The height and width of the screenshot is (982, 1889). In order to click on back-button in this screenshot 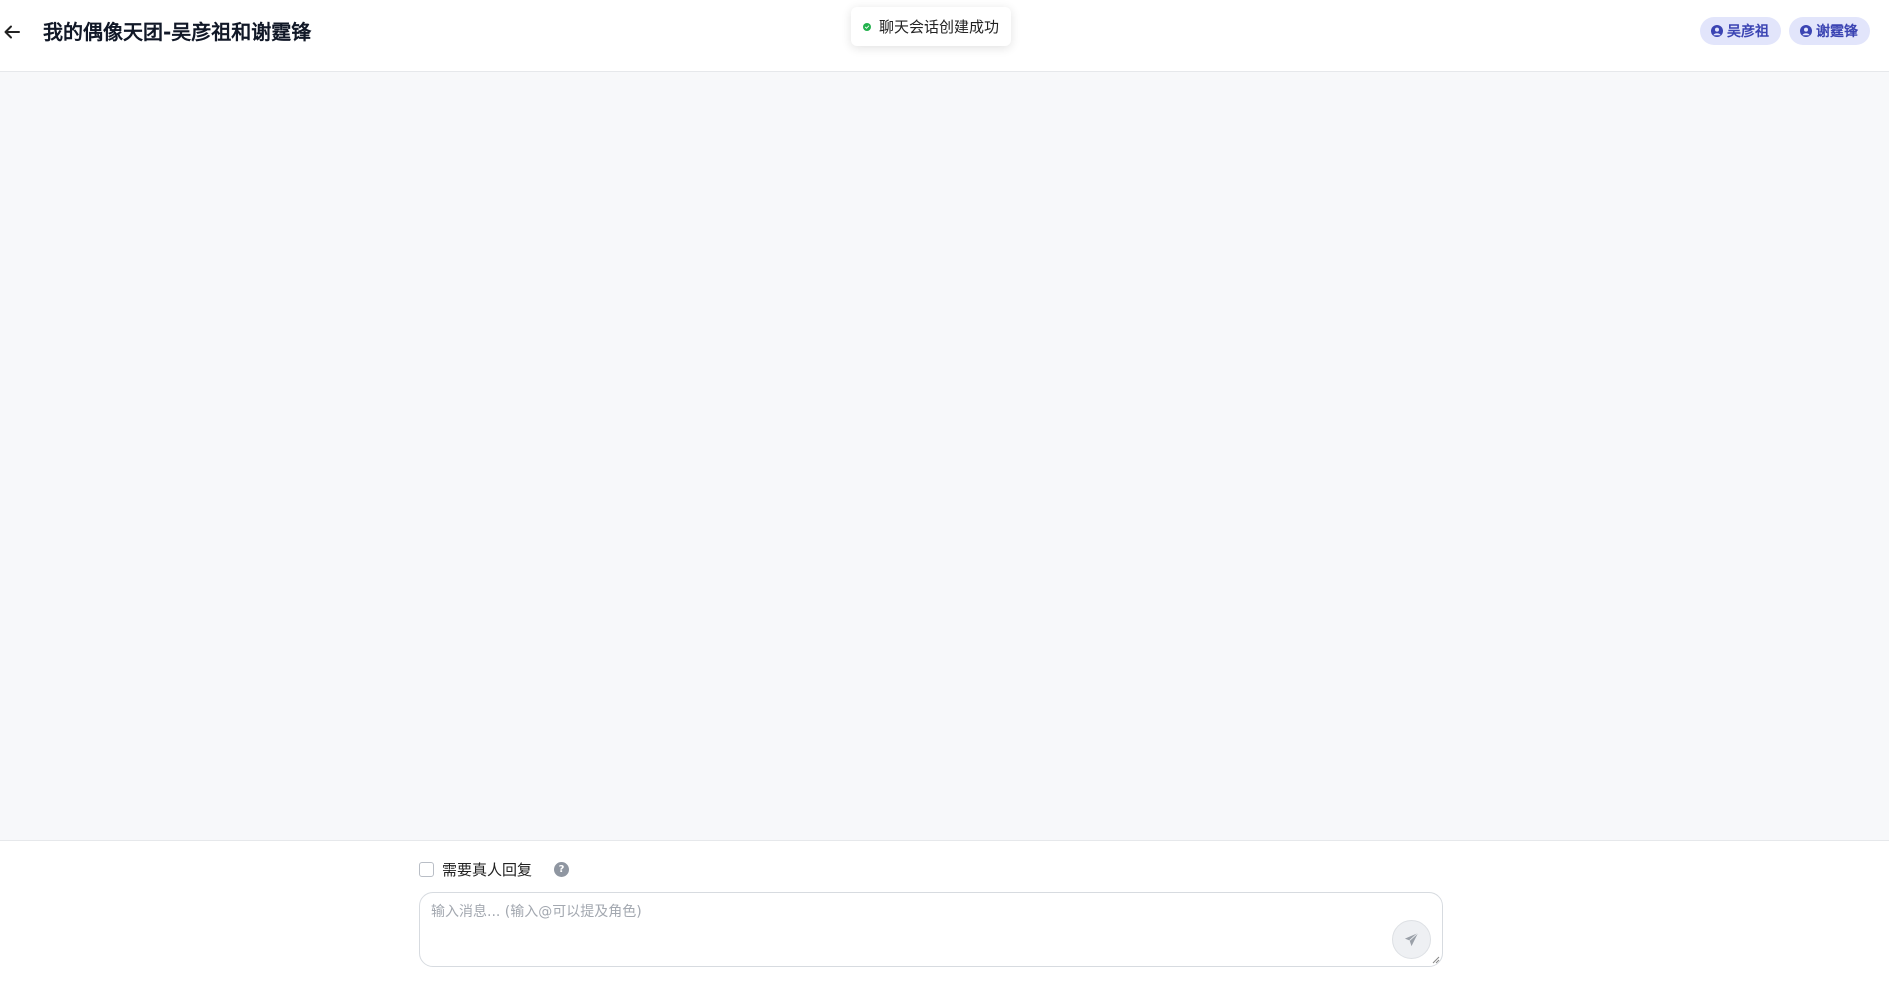, I will do `click(12, 32)`.